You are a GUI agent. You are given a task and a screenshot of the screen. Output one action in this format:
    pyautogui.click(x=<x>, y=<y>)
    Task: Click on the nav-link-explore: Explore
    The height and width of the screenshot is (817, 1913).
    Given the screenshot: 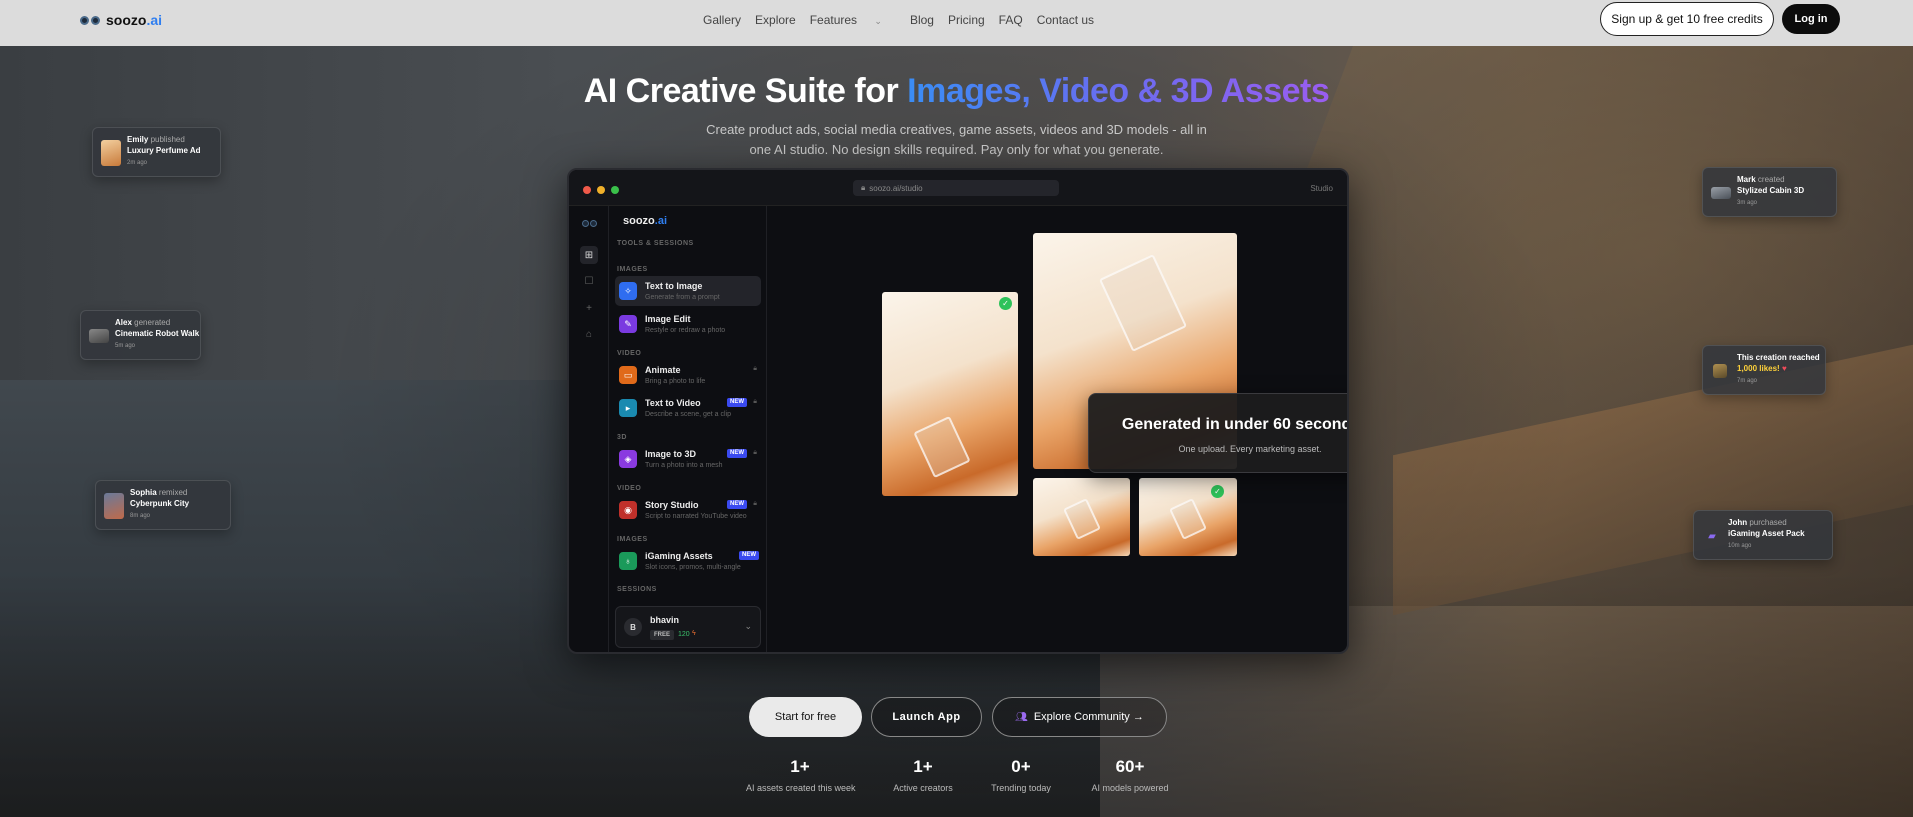 What is the action you would take?
    pyautogui.click(x=775, y=20)
    